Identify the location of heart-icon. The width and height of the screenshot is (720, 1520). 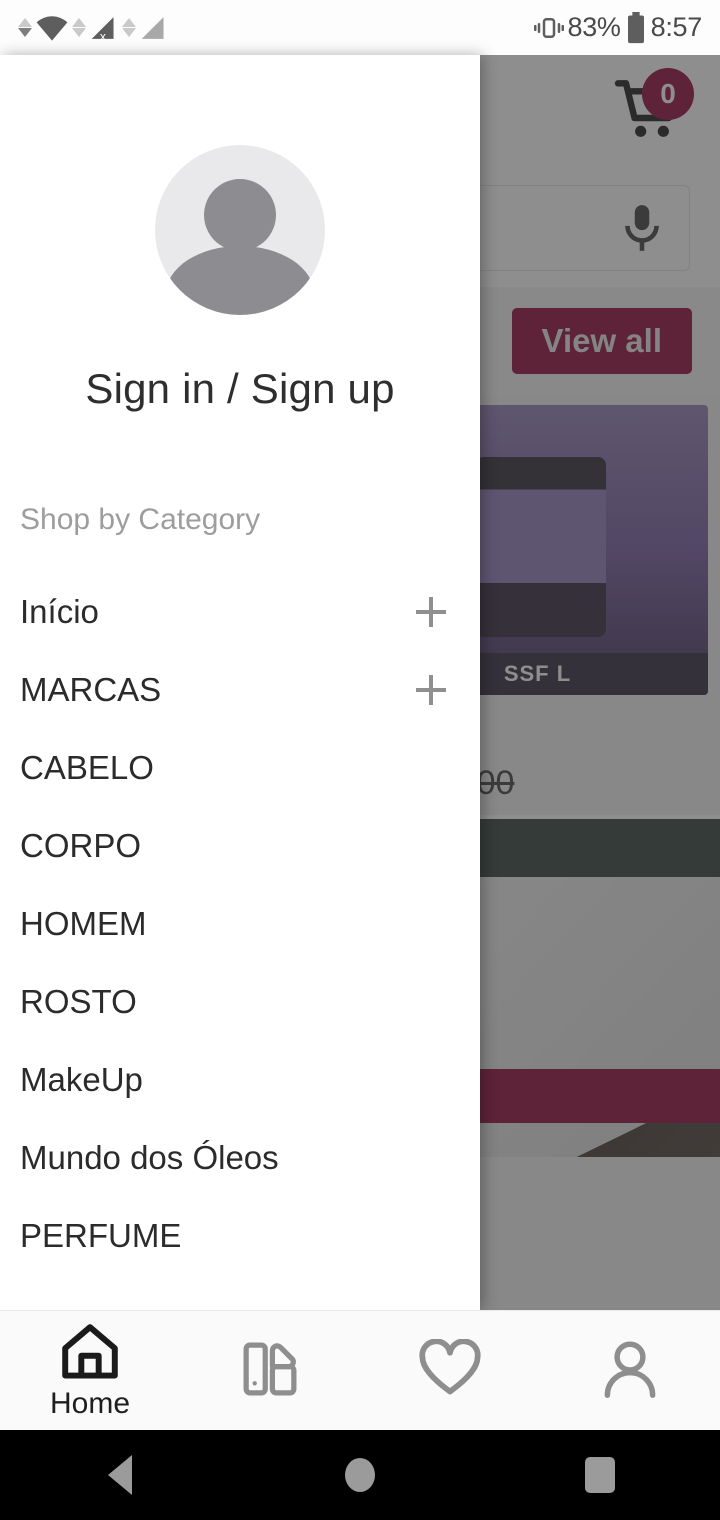
(450, 1366).